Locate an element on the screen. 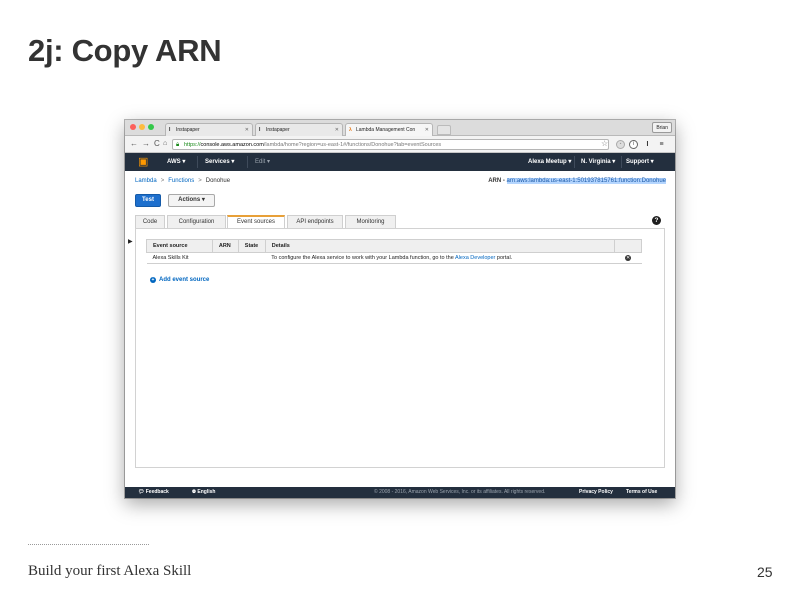  tab-api-endpoints: API endpoints is located at coordinates (315, 221).